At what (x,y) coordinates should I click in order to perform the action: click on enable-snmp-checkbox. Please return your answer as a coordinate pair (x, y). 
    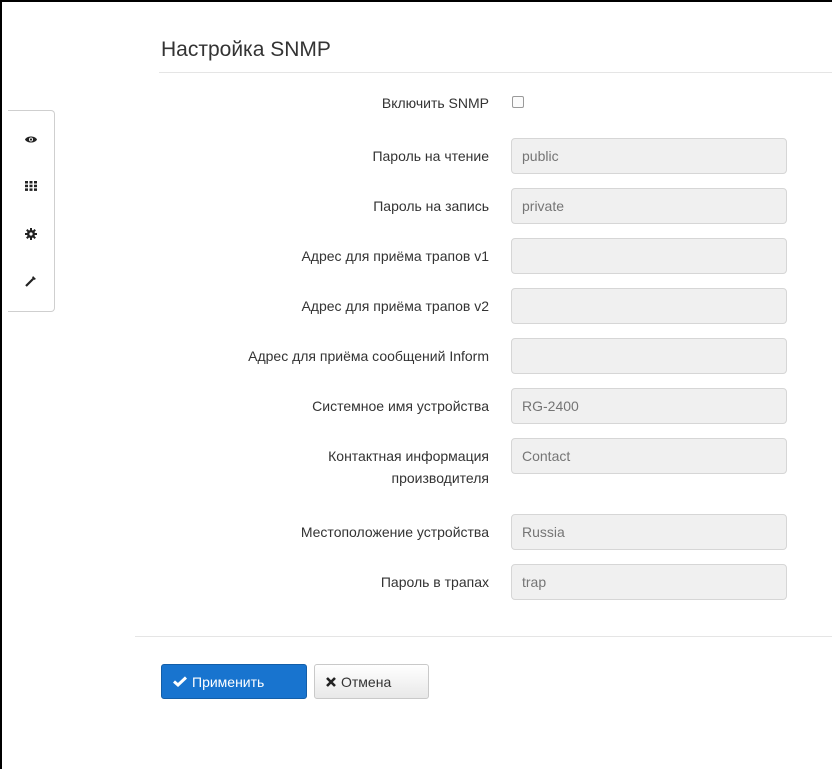
    Looking at the image, I should click on (518, 102).